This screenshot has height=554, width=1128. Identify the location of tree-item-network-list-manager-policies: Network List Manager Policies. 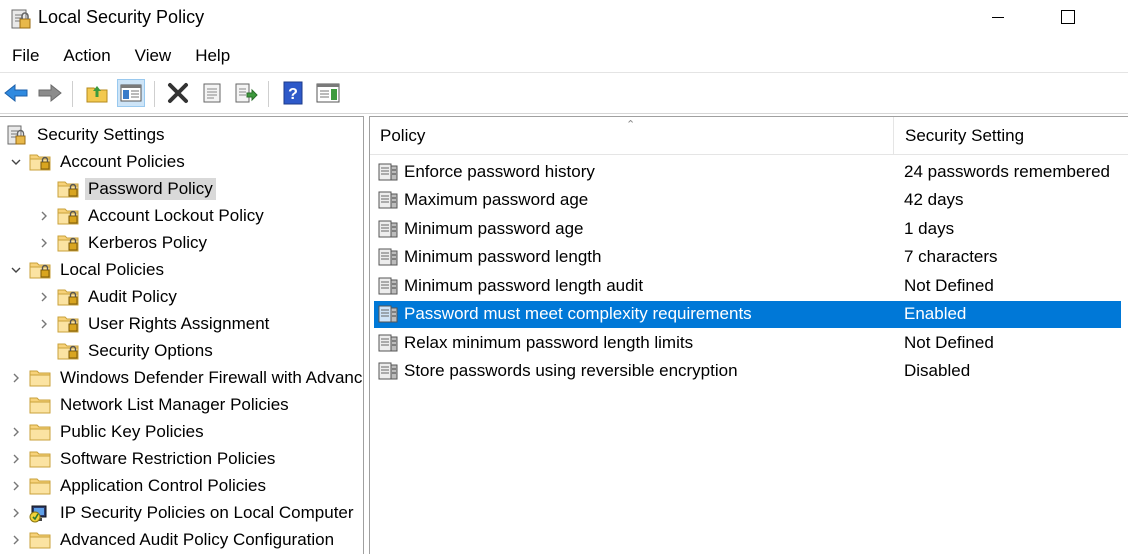
(150, 404).